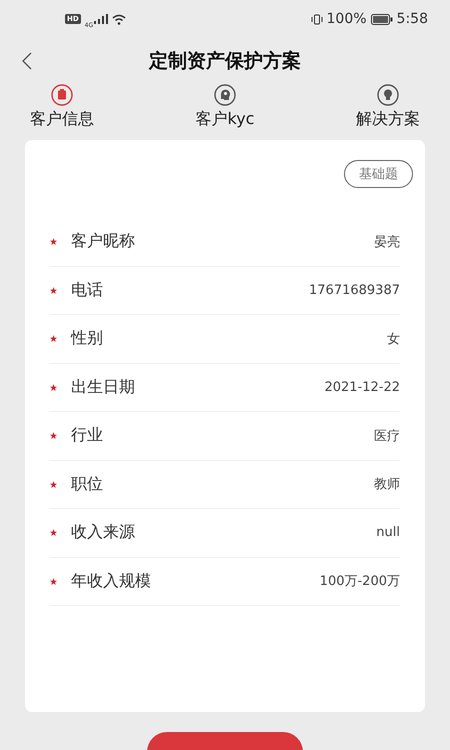  Describe the element at coordinates (388, 107) in the screenshot. I see `tab: 解决方案` at that location.